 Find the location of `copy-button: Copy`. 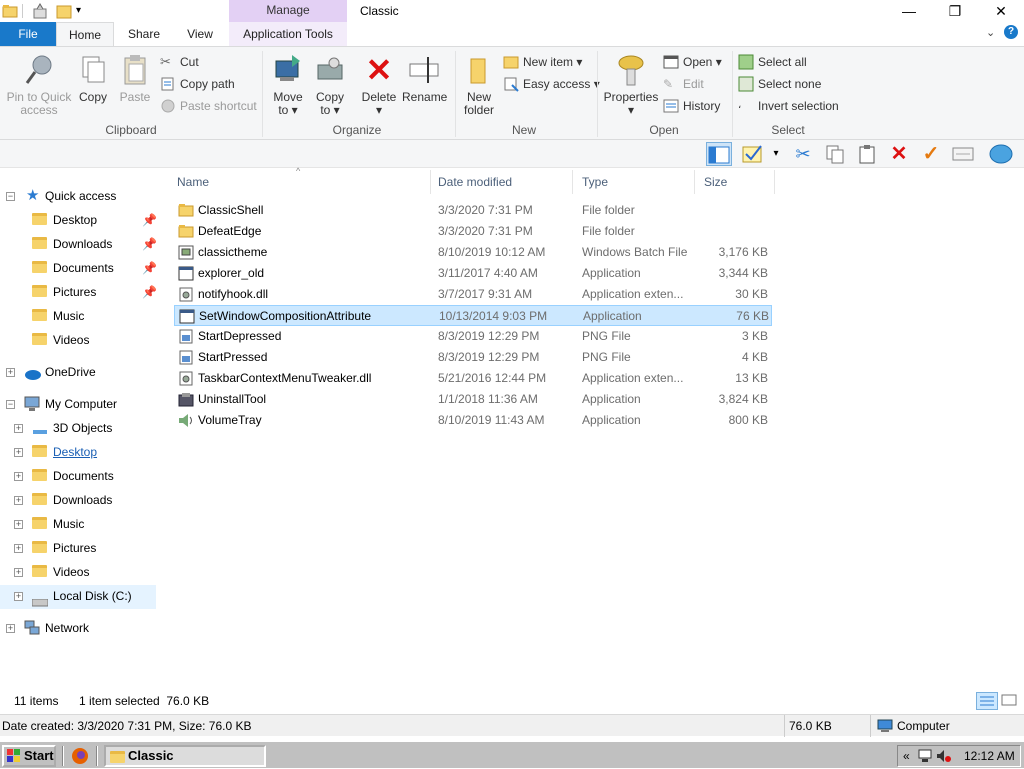

copy-button: Copy is located at coordinates (93, 78).